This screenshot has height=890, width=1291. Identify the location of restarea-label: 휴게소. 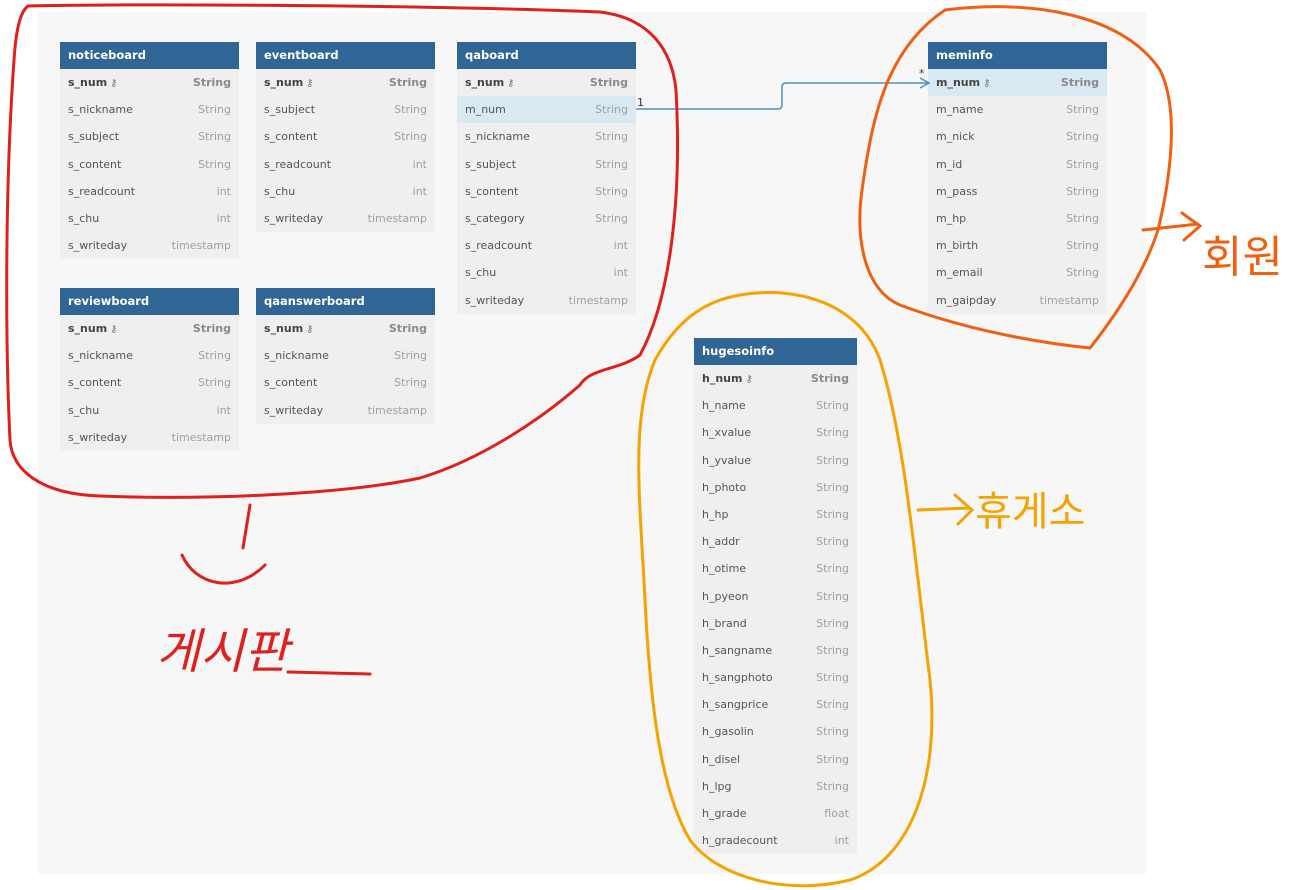
(1030, 512).